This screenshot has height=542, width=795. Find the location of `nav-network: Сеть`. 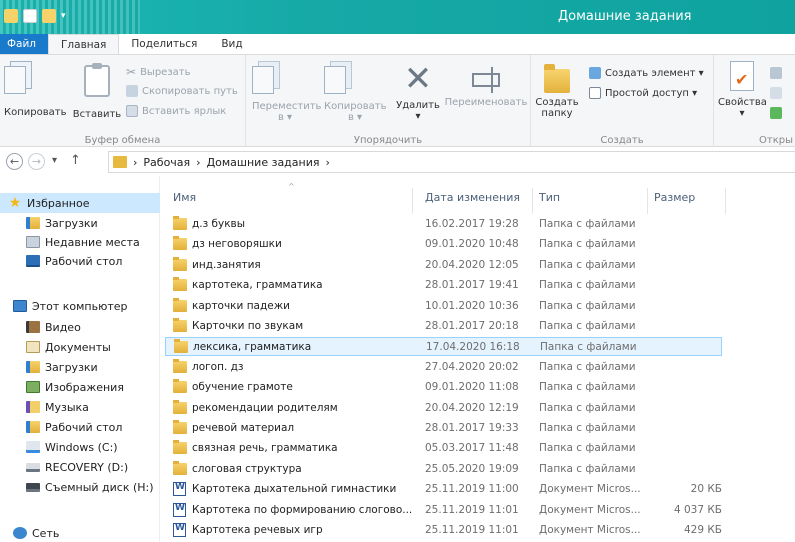

nav-network: Сеть is located at coordinates (29, 532).